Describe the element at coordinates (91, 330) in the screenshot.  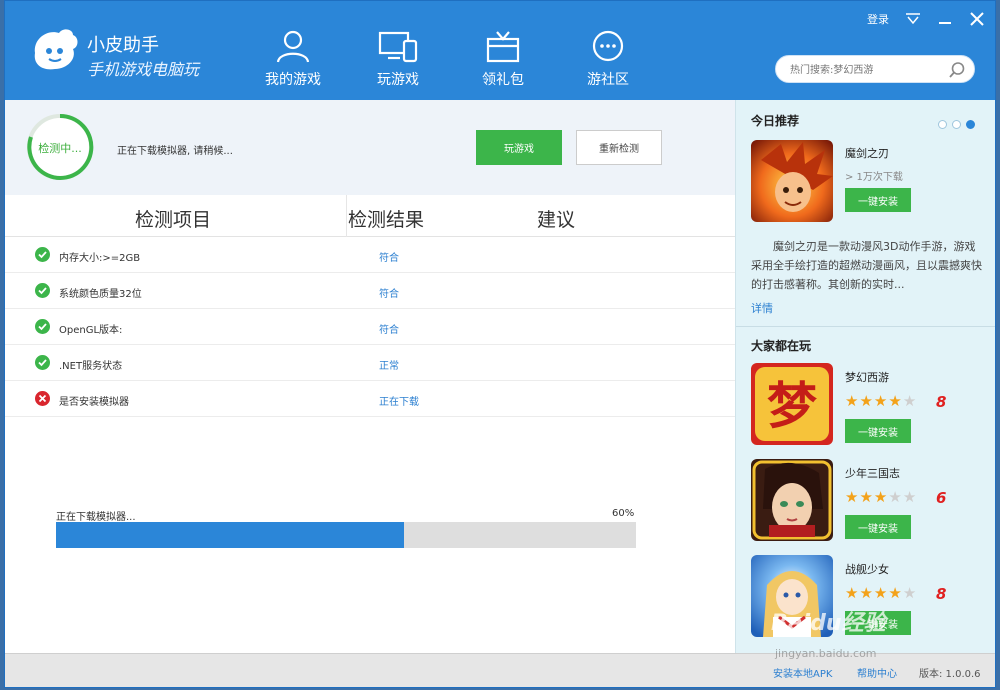
I see `check-item-name: OpenGL版本:` at that location.